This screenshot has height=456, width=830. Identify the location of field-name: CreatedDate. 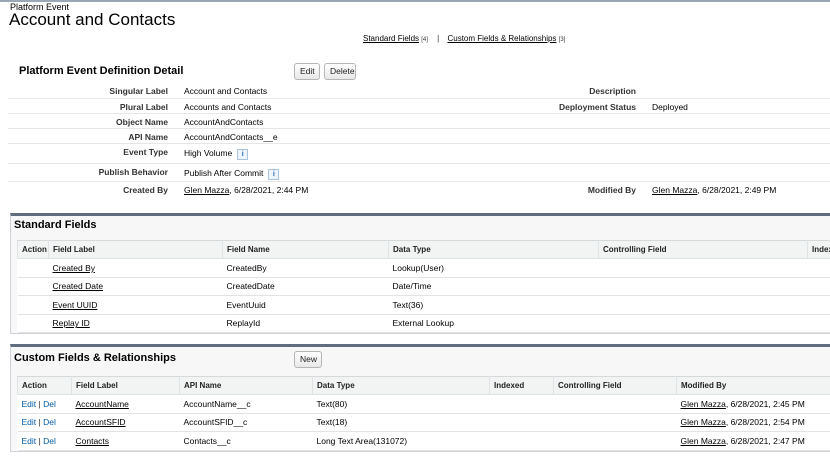
(305, 286).